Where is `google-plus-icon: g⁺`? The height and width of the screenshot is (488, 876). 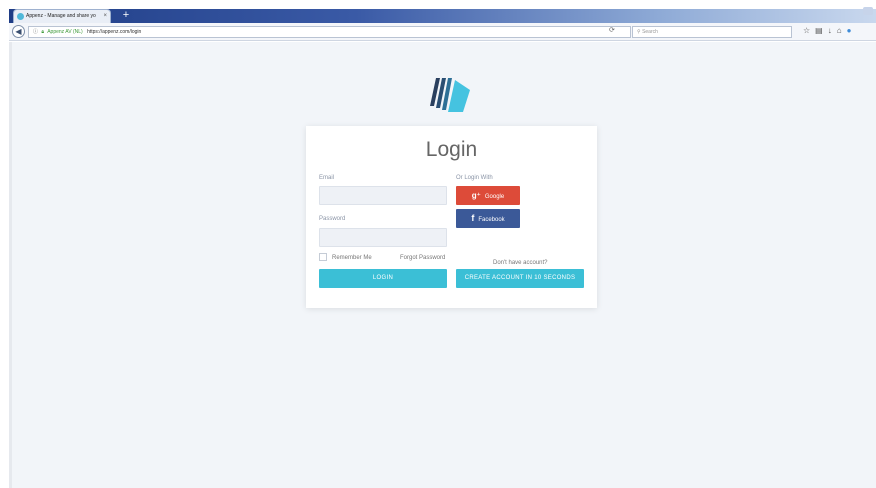 google-plus-icon: g⁺ is located at coordinates (476, 195).